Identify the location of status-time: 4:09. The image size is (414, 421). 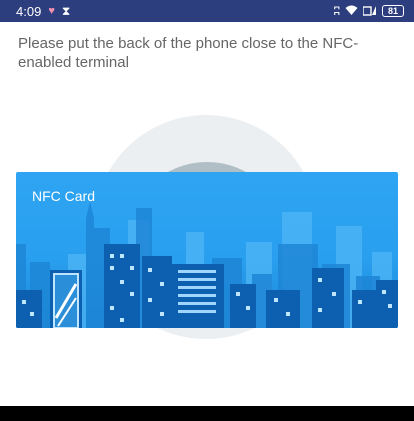
(29, 11).